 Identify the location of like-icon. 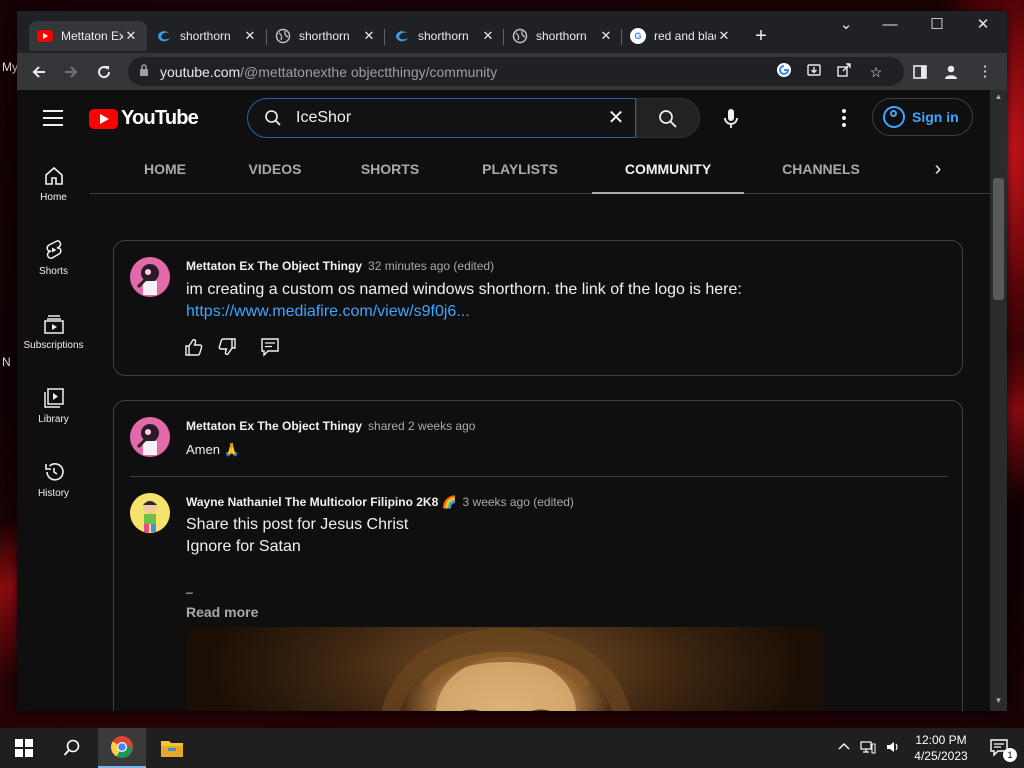
(194, 347).